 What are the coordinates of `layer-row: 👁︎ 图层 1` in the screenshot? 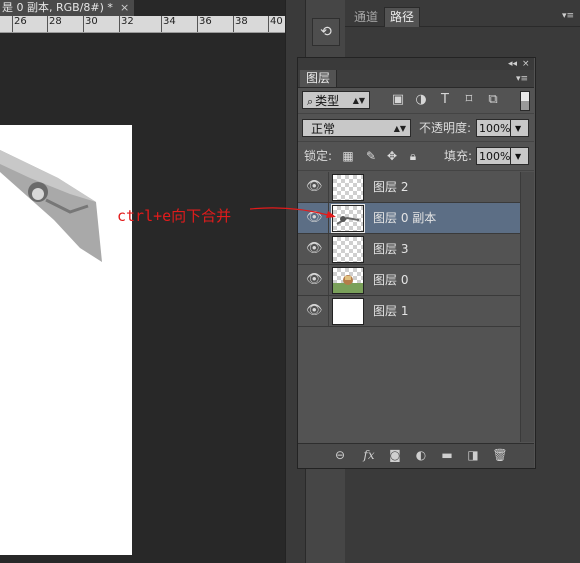 It's located at (409, 311).